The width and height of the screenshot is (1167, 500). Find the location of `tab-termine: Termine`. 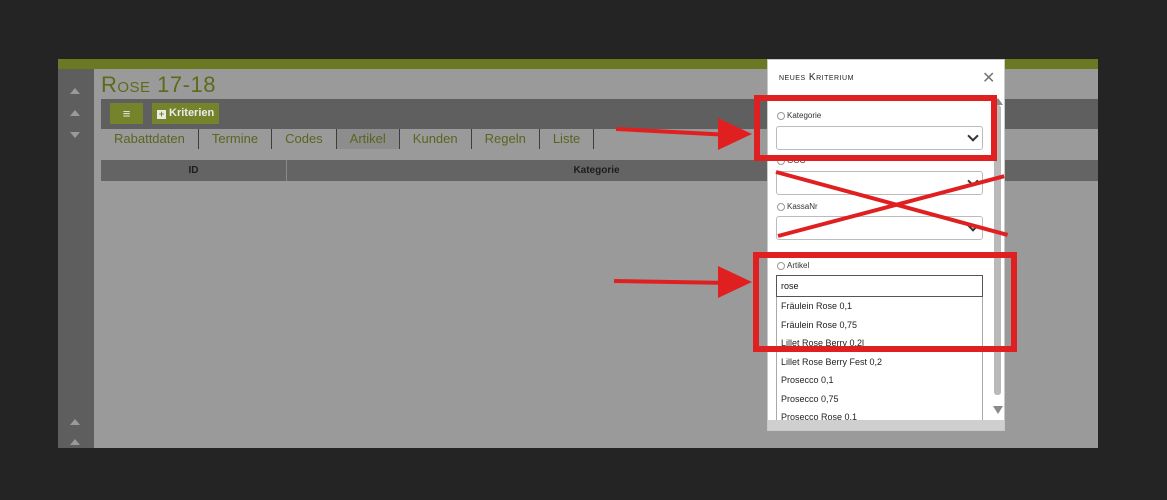

tab-termine: Termine is located at coordinates (236, 139).